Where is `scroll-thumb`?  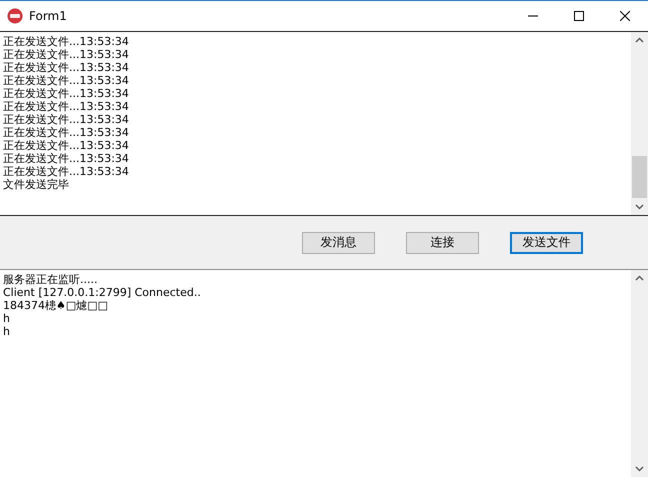
scroll-thumb is located at coordinates (639, 177).